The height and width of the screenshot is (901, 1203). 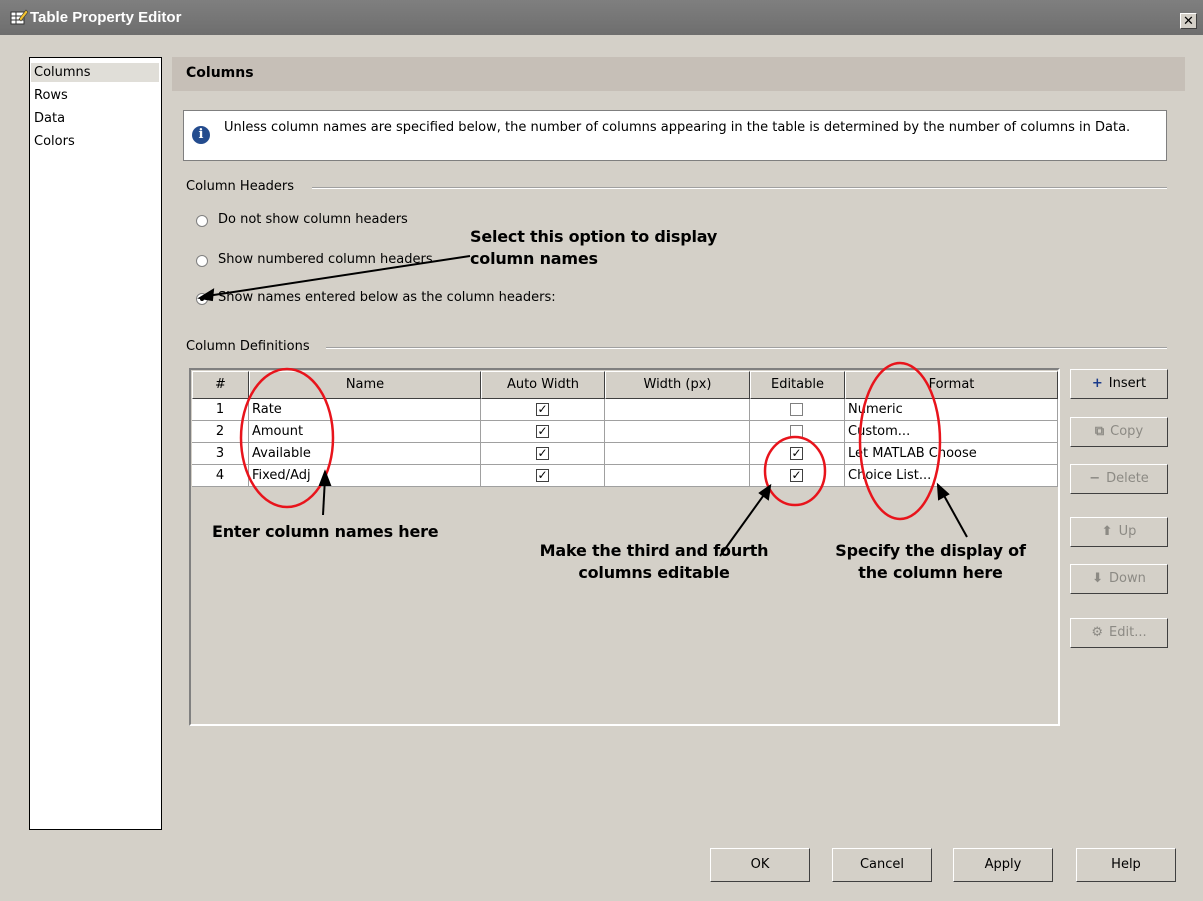 I want to click on column-headers-label: Column Headers, so click(x=240, y=186).